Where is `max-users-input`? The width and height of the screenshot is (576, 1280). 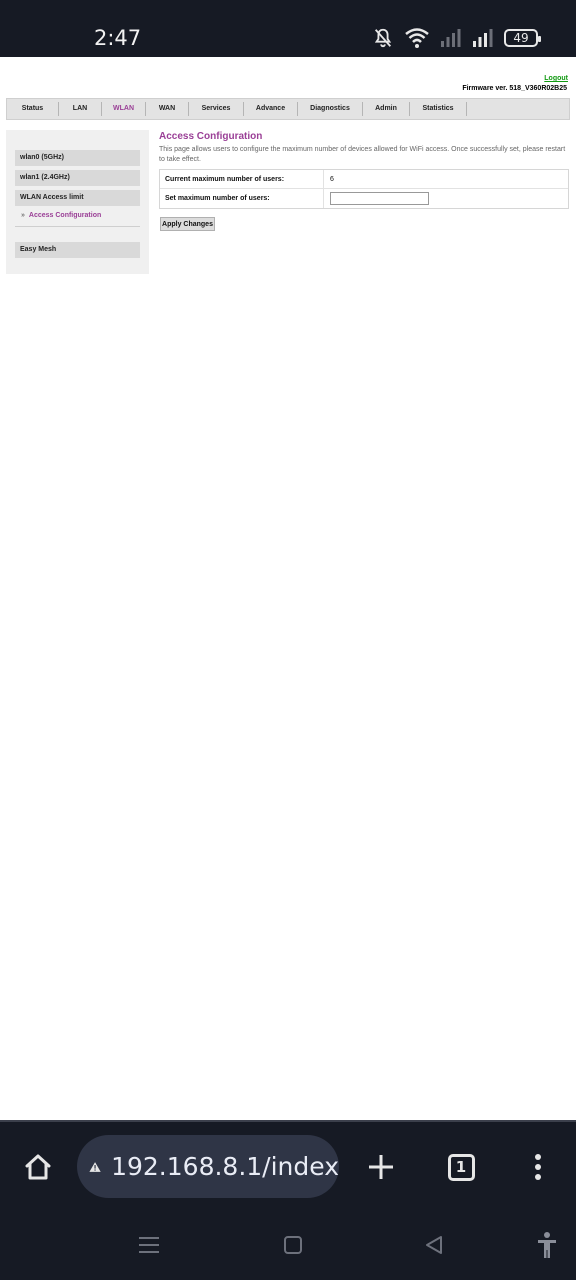
max-users-input is located at coordinates (379, 198).